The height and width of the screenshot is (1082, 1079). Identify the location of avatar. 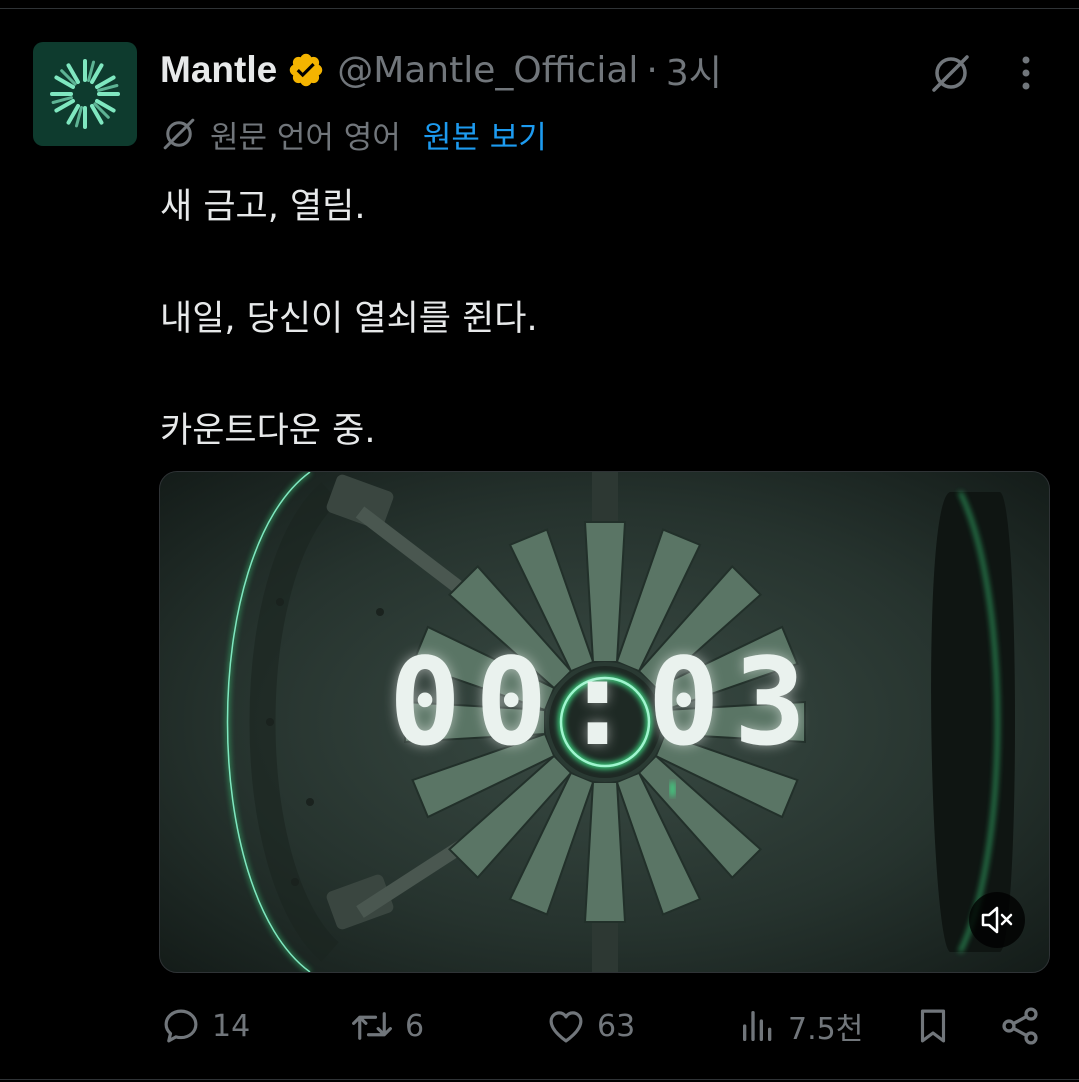
(85, 94).